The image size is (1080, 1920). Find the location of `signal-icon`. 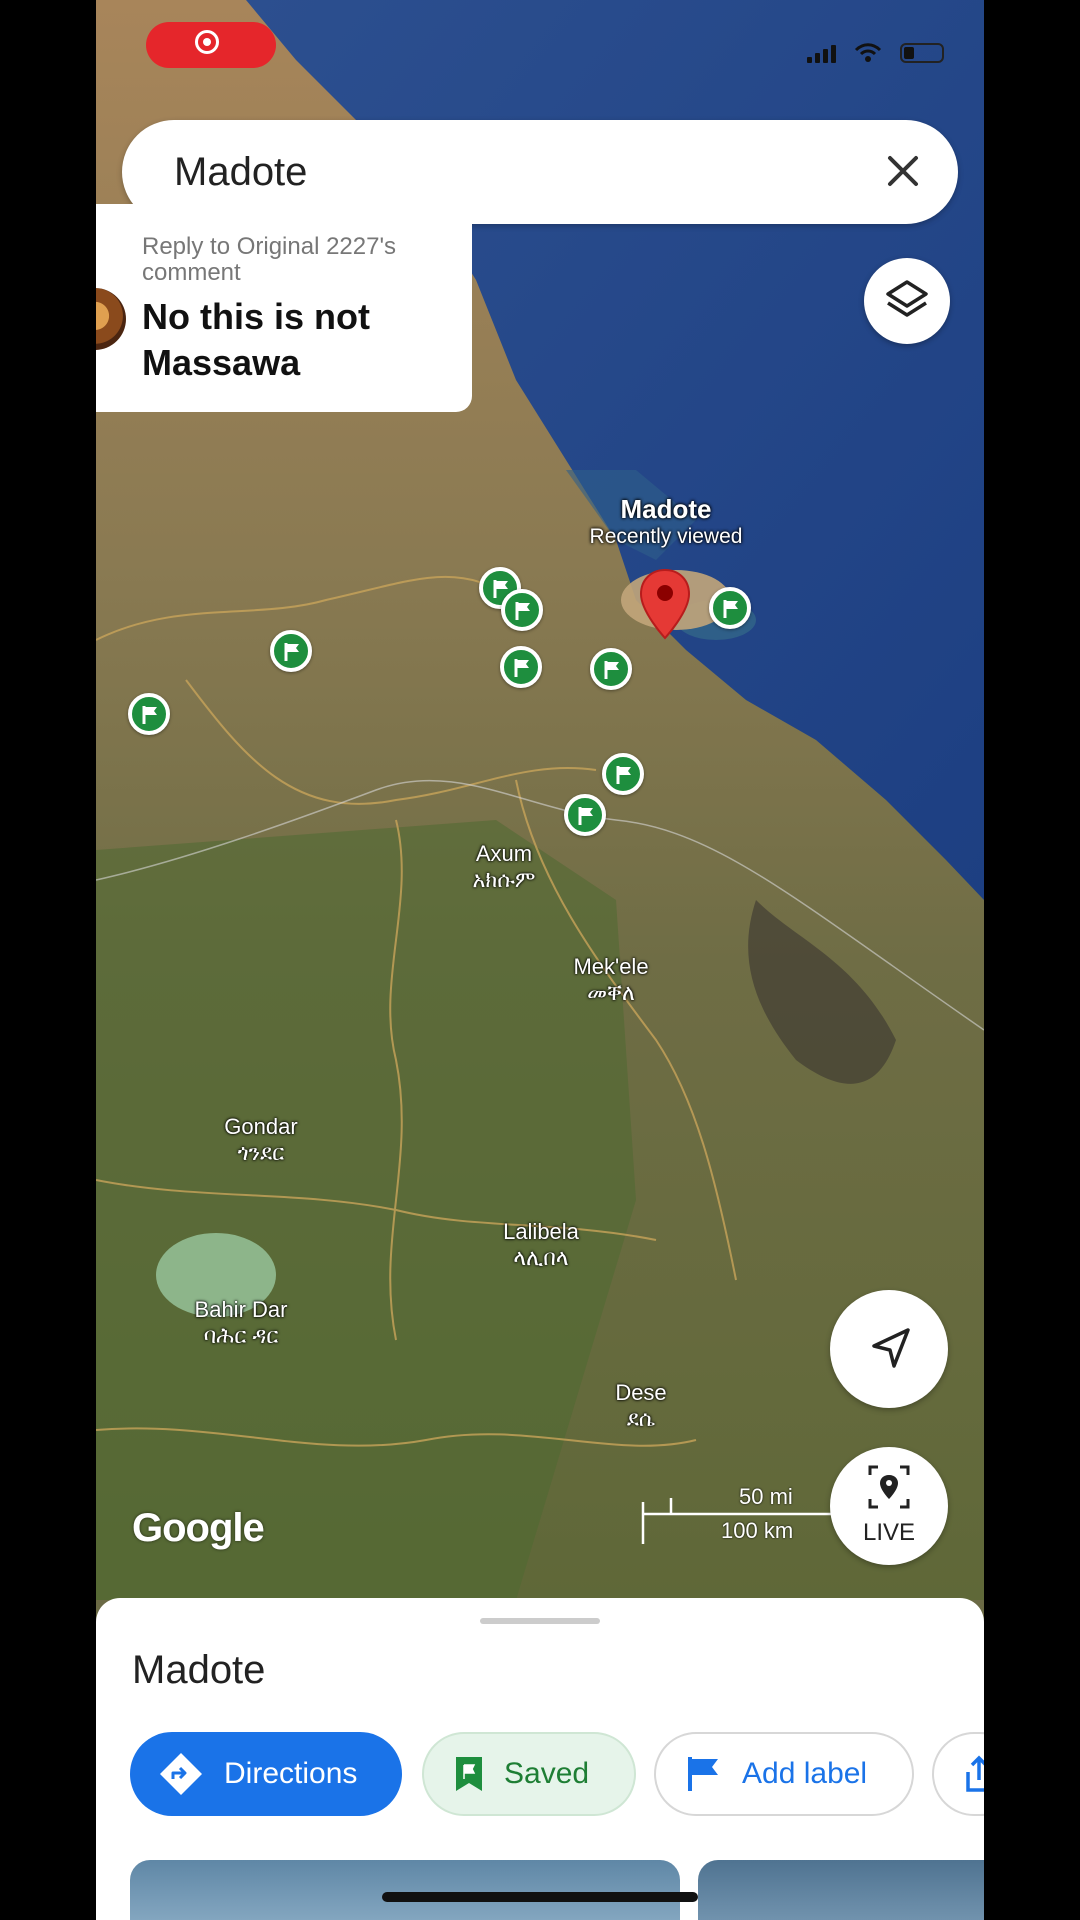

signal-icon is located at coordinates (821, 53).